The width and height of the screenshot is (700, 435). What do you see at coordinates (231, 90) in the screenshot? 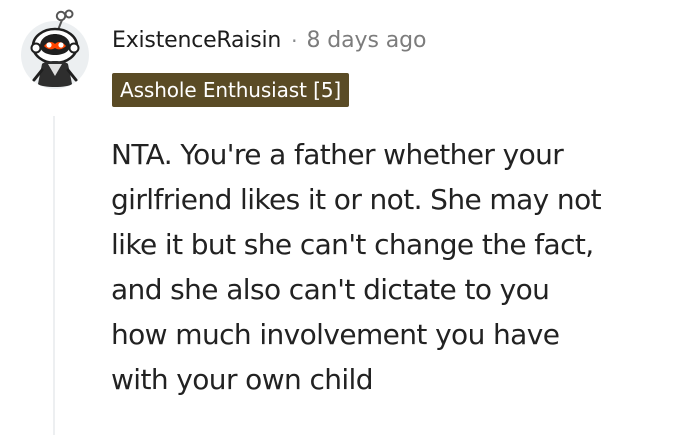
I see `user-flair-badge: Asshole Enthusiast [5]` at bounding box center [231, 90].